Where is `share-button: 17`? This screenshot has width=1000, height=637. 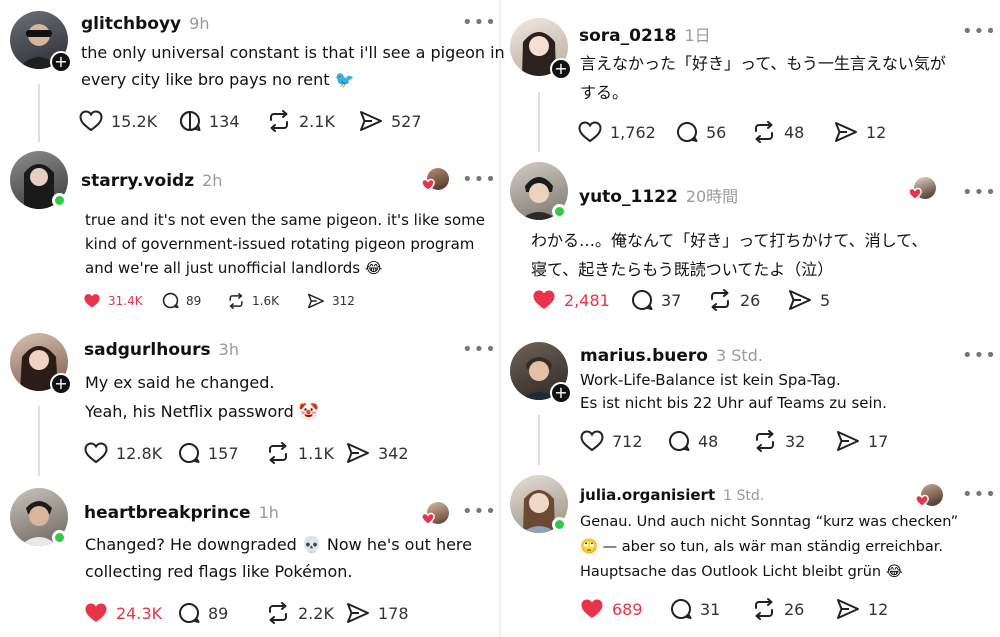
share-button: 17 is located at coordinates (862, 441).